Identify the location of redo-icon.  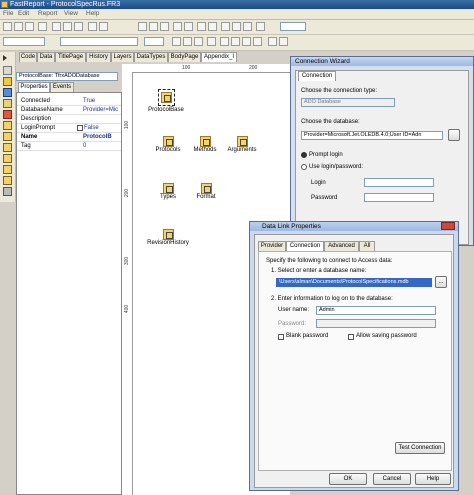
(188, 26).